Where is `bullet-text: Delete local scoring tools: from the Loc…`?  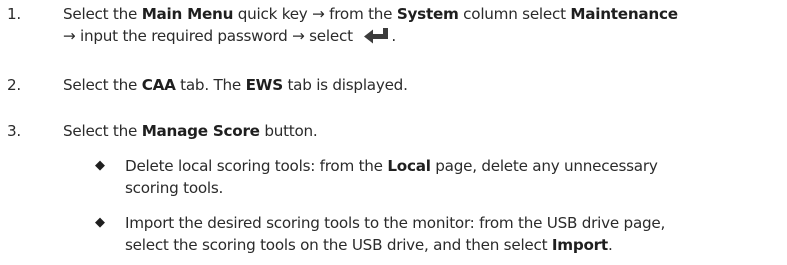
bullet-text: Delete local scoring tools: from the Loc… is located at coordinates (455, 177).